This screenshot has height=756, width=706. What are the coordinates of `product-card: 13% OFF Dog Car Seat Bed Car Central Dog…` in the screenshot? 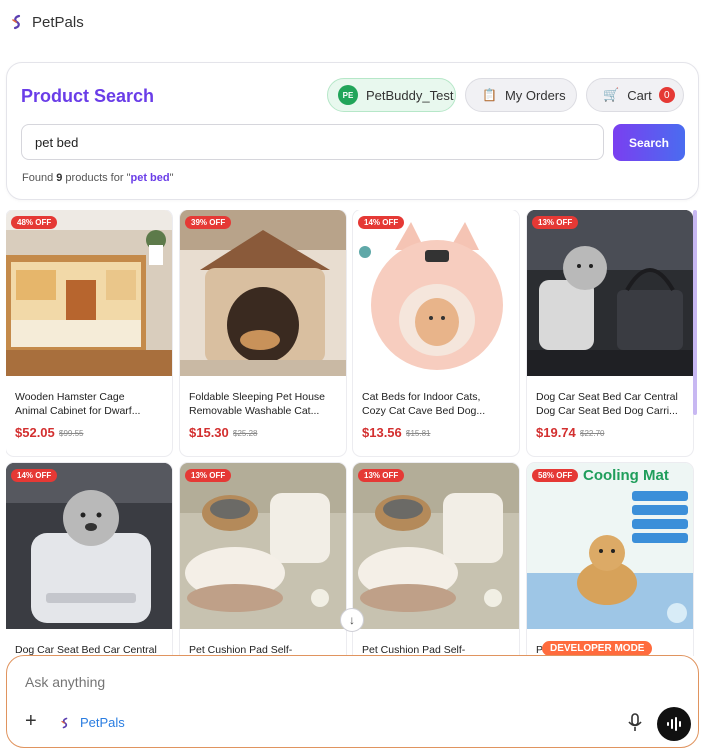 It's located at (610, 333).